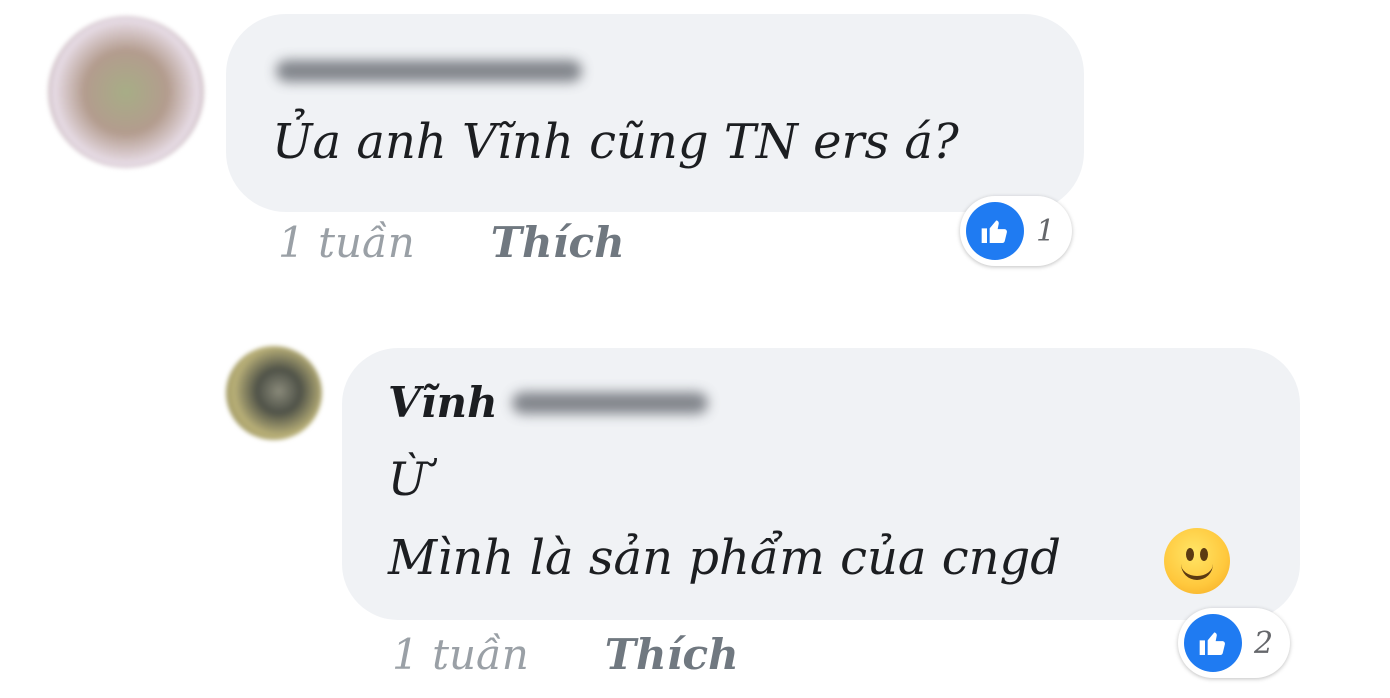  I want to click on comment-text: Ủa anh Vĩnh cũng TN ers á?, so click(615, 142).